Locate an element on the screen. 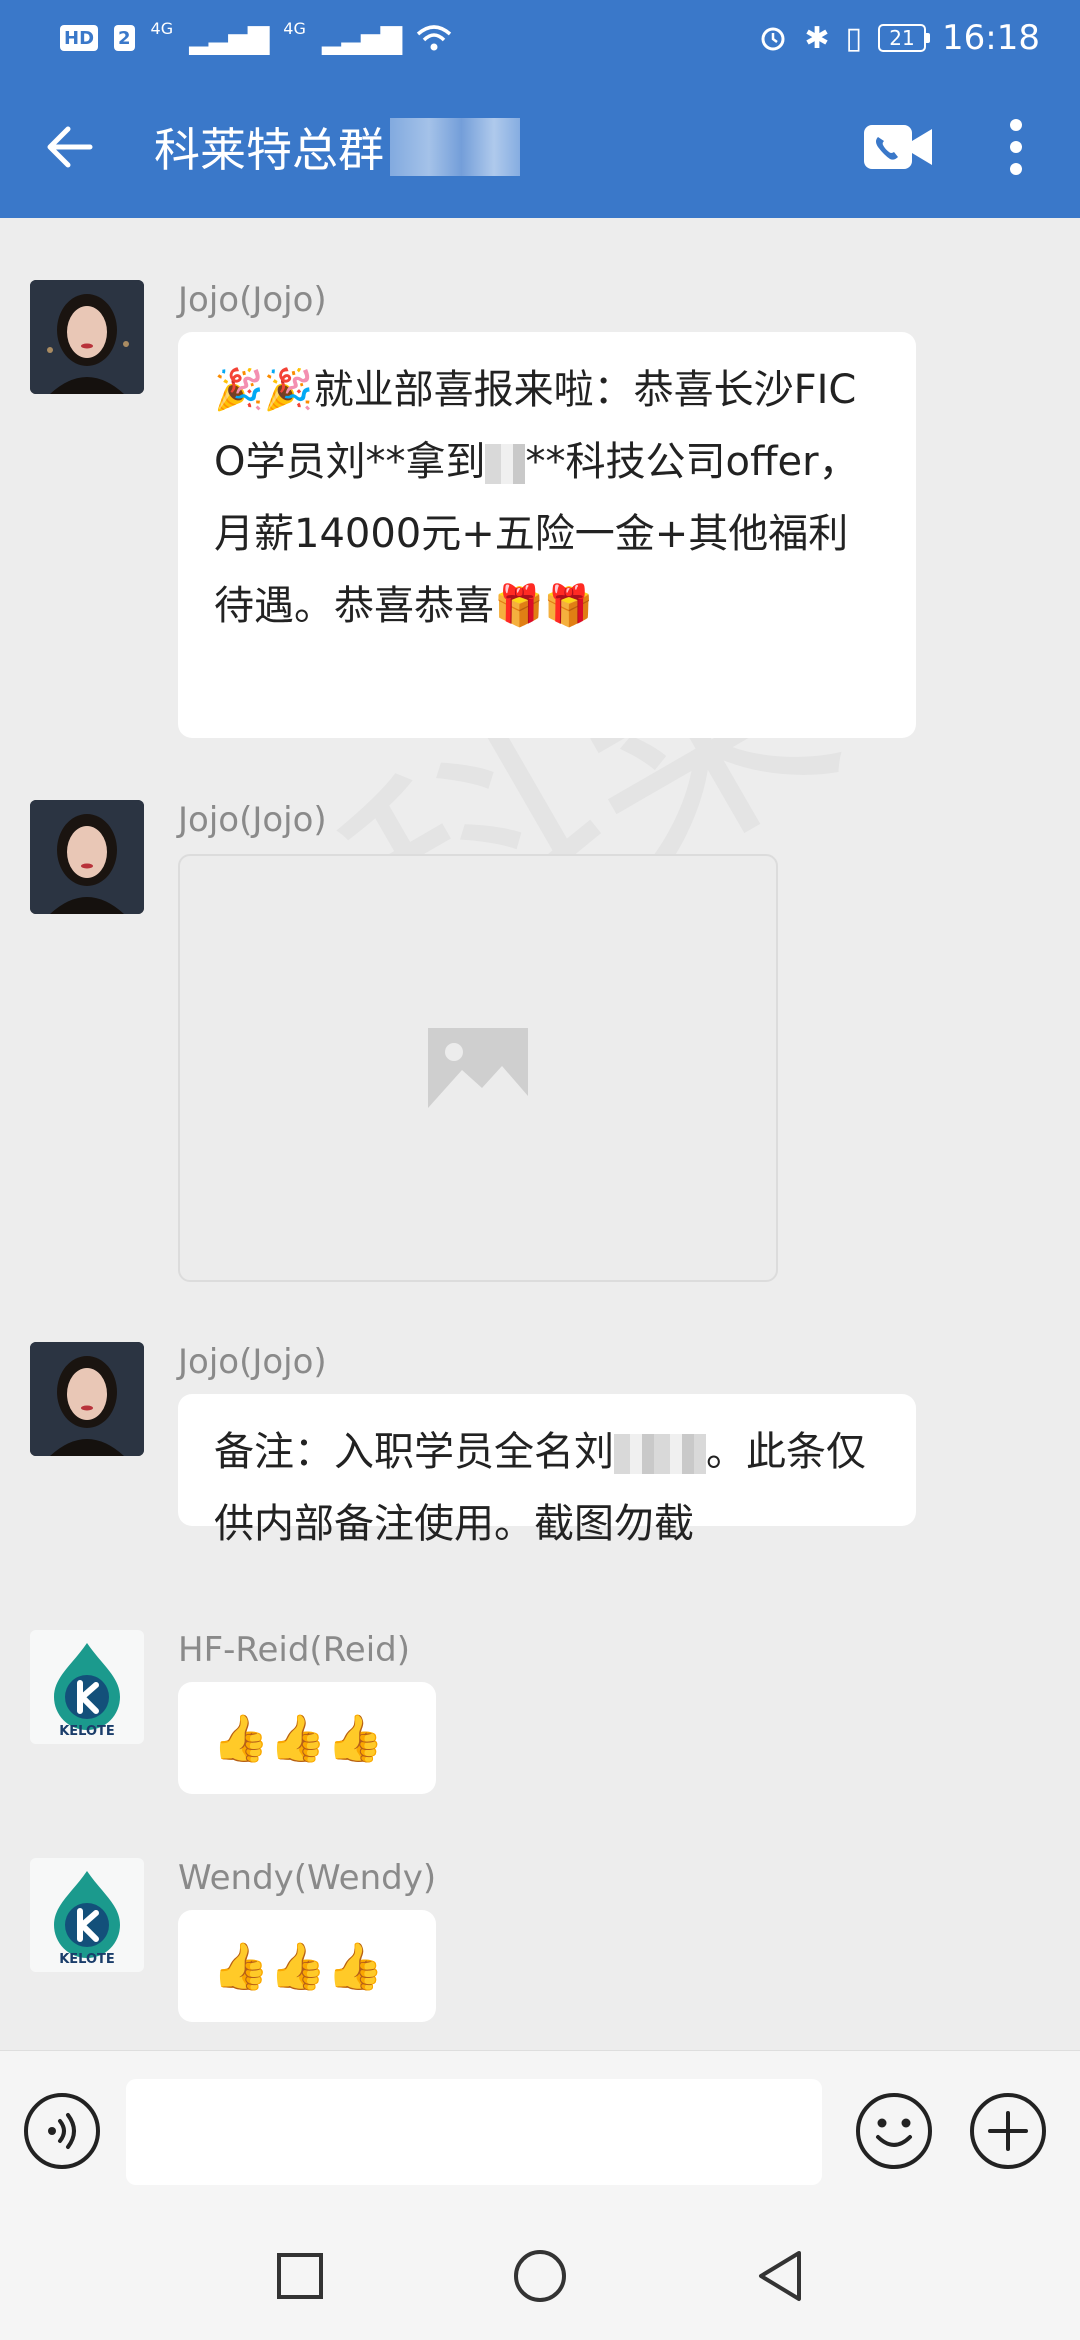 The image size is (1080, 2340). emoji-icon is located at coordinates (894, 2131).